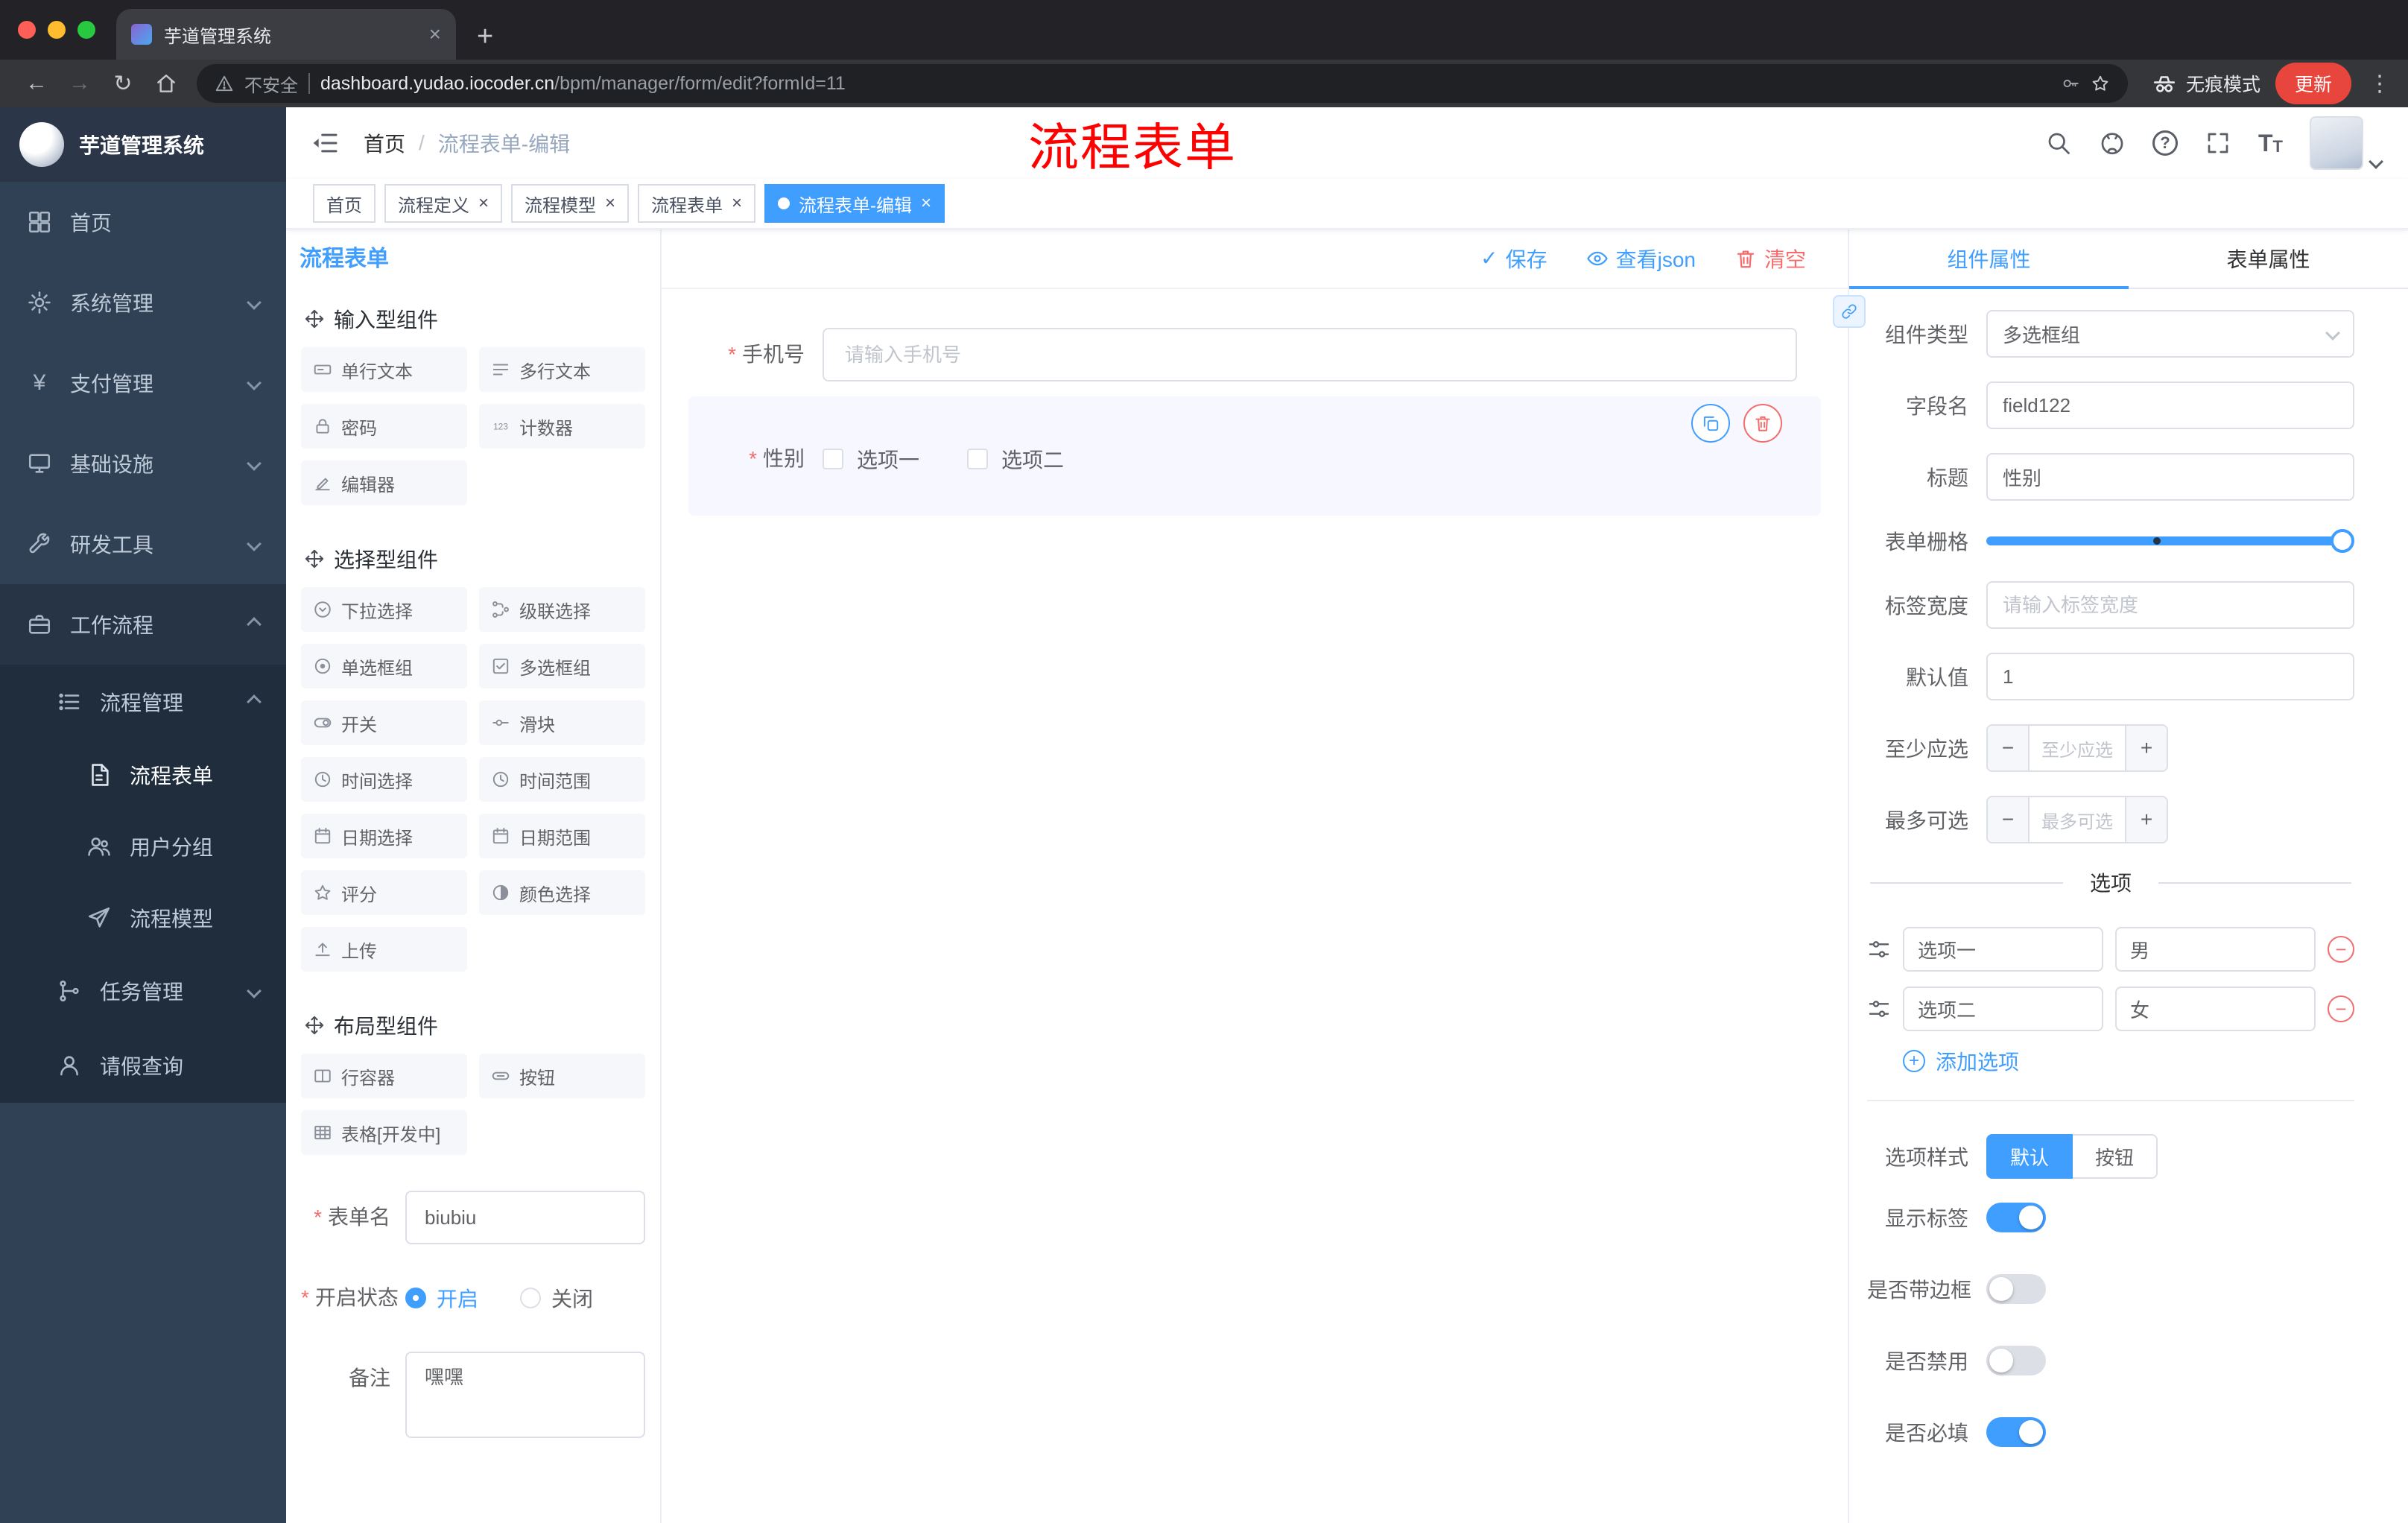 Image resolution: width=2408 pixels, height=1523 pixels. I want to click on palette-item-password: 密码, so click(384, 427).